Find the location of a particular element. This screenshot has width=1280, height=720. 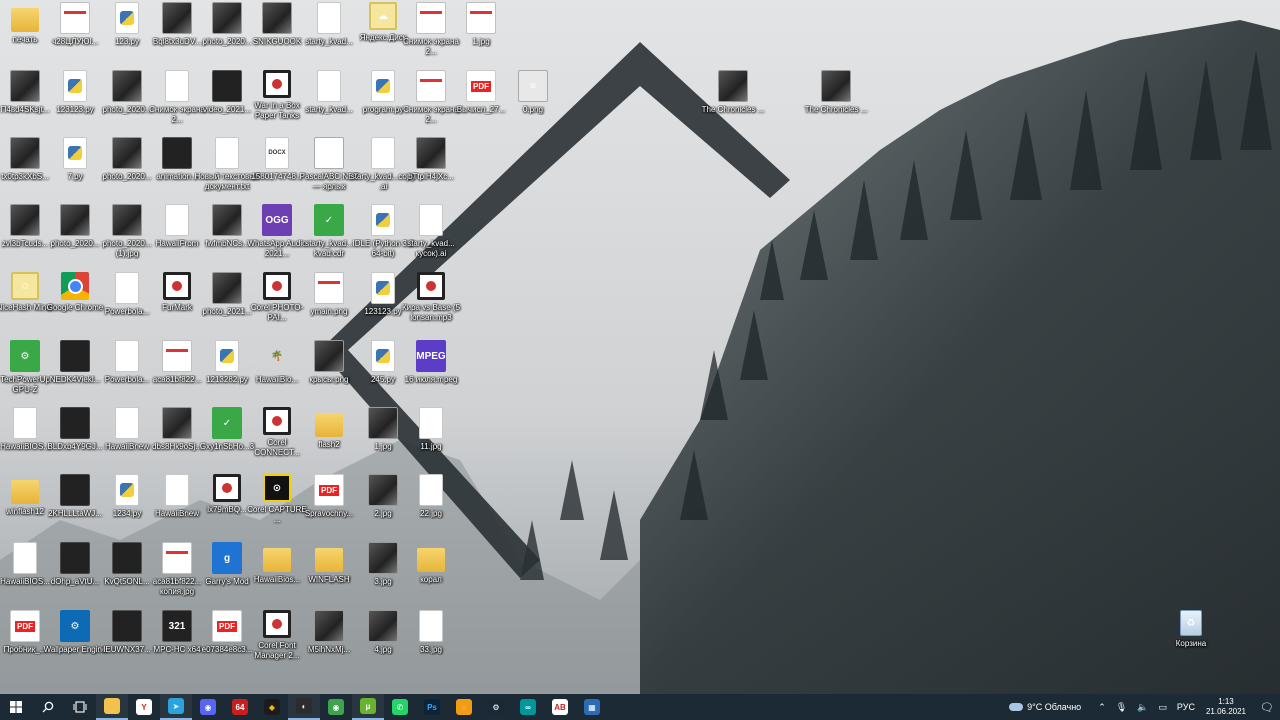

yandex-browser-icon: Y is located at coordinates (144, 707).